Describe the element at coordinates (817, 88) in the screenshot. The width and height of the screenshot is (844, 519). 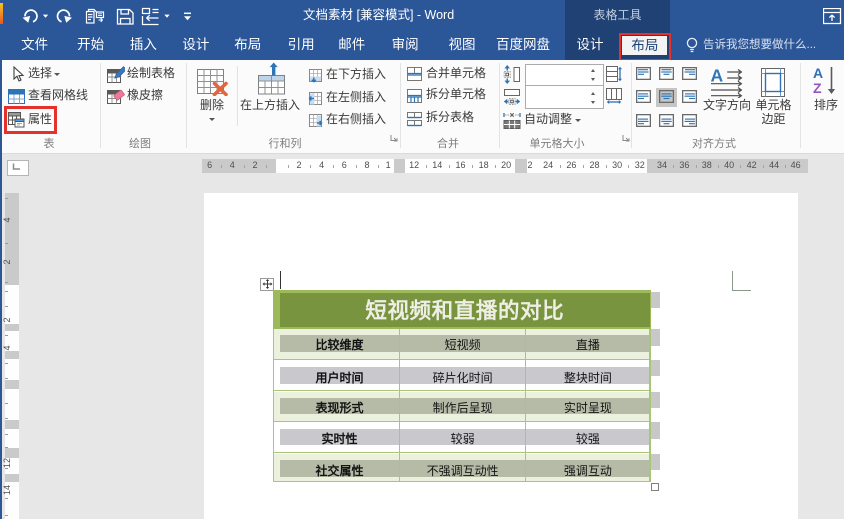
I see `svg-text: Z` at that location.